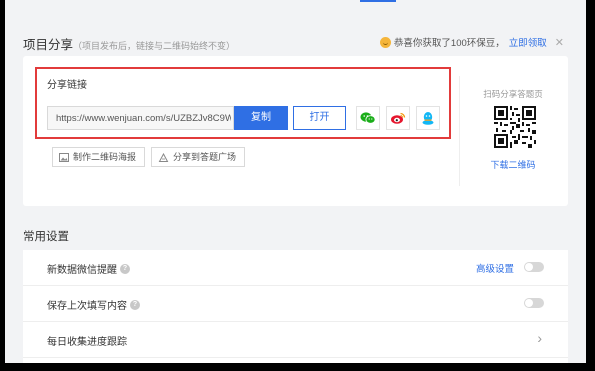  I want to click on share-square-button: 分享到答题广场, so click(198, 157).